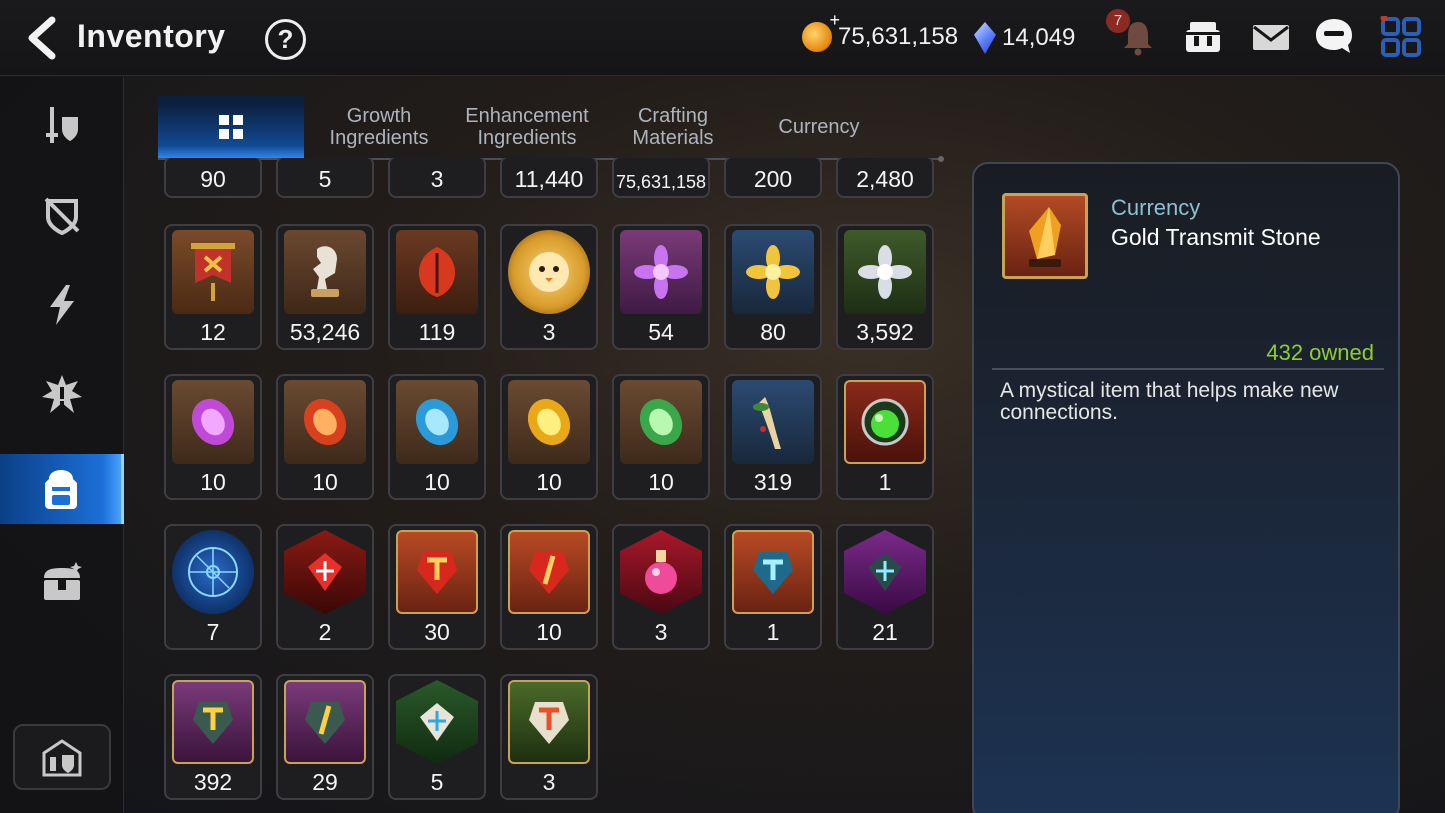 The image size is (1445, 813). I want to click on backpack-icon, so click(60, 489).